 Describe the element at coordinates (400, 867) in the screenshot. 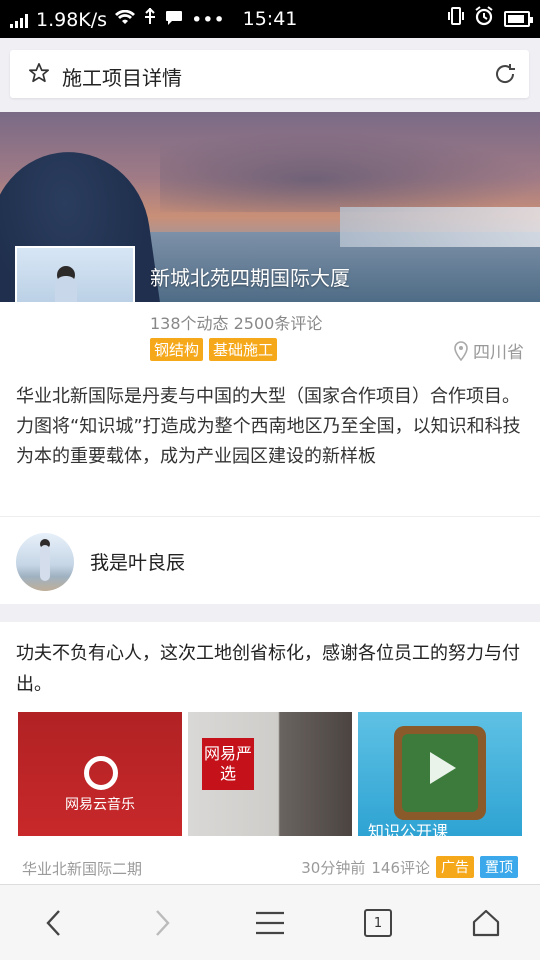

I see `post-comments: 146评论` at that location.